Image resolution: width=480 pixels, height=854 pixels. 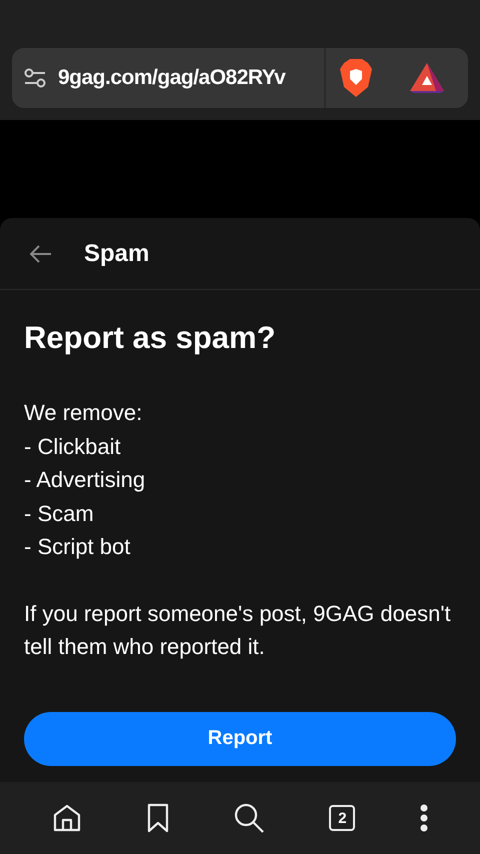 What do you see at coordinates (240, 739) in the screenshot?
I see `report-button: Report` at bounding box center [240, 739].